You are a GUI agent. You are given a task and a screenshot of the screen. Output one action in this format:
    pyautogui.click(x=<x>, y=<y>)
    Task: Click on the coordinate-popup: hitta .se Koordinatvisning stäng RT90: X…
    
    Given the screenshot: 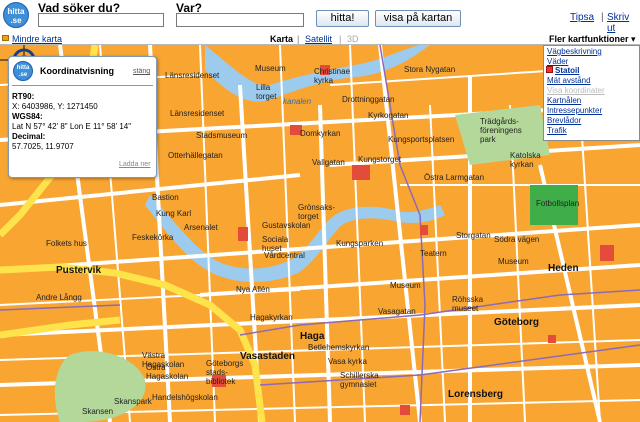 What is the action you would take?
    pyautogui.click(x=82, y=117)
    